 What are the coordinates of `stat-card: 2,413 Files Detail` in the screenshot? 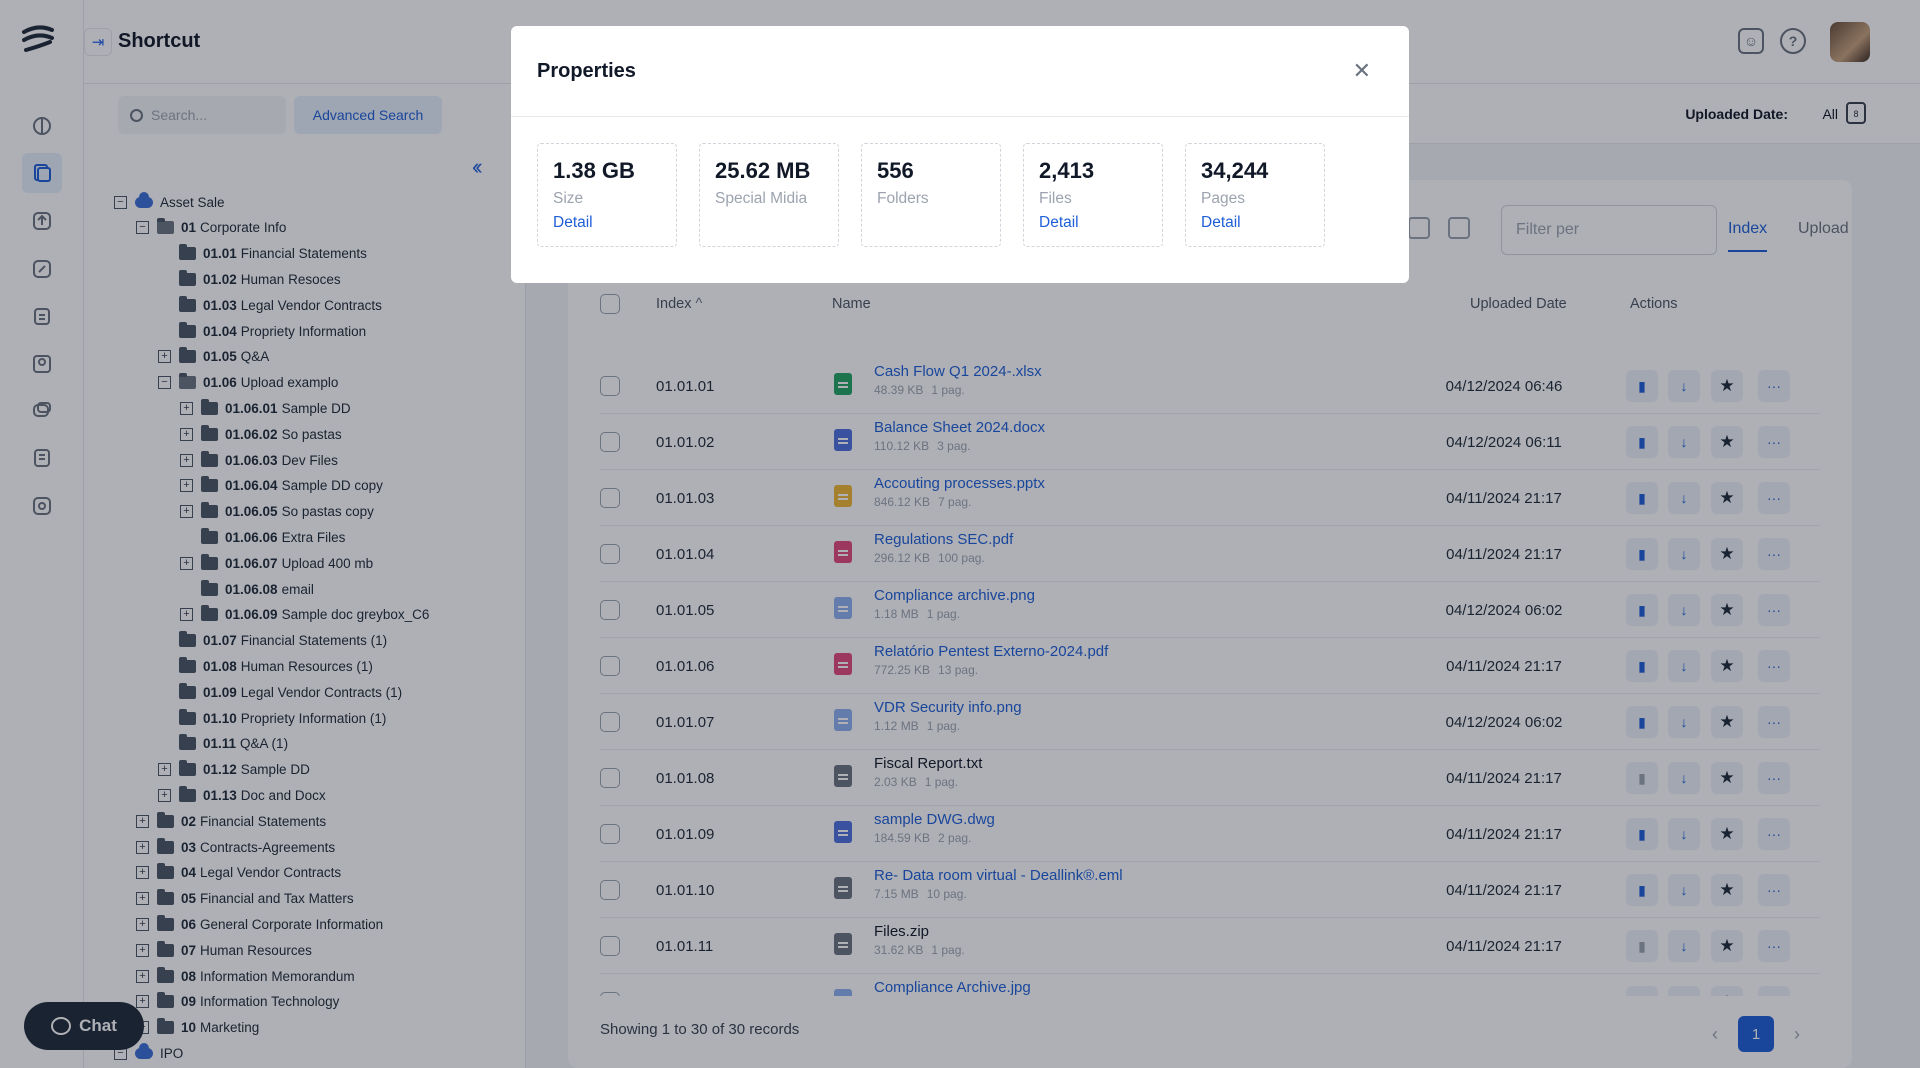 It's located at (1093, 195).